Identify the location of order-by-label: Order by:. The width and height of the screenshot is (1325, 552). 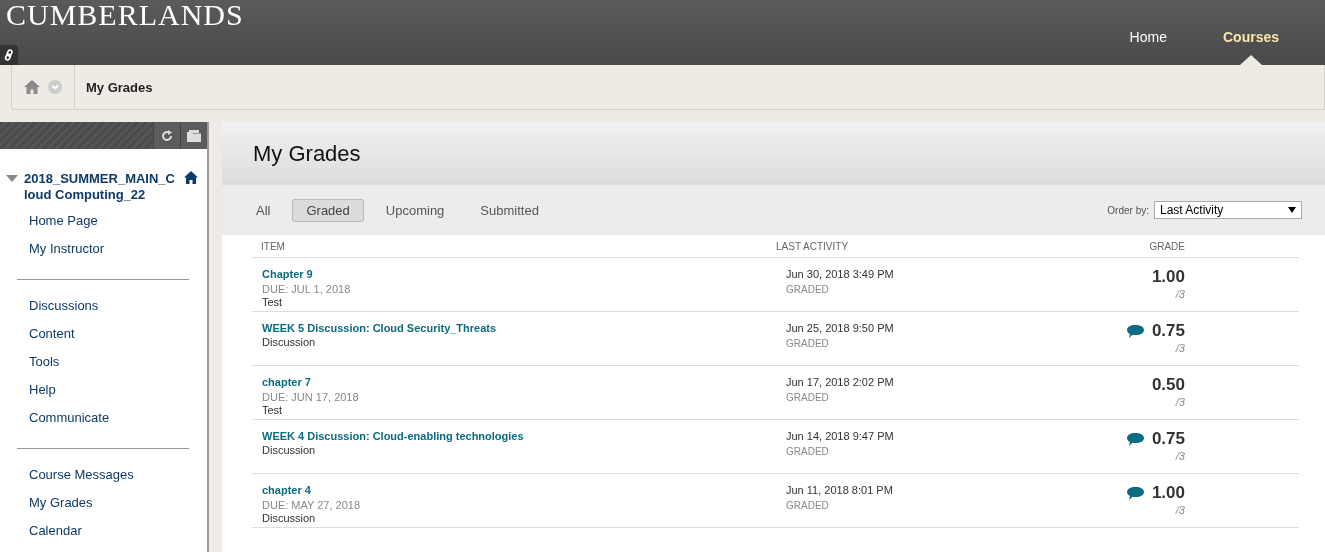
(1128, 210).